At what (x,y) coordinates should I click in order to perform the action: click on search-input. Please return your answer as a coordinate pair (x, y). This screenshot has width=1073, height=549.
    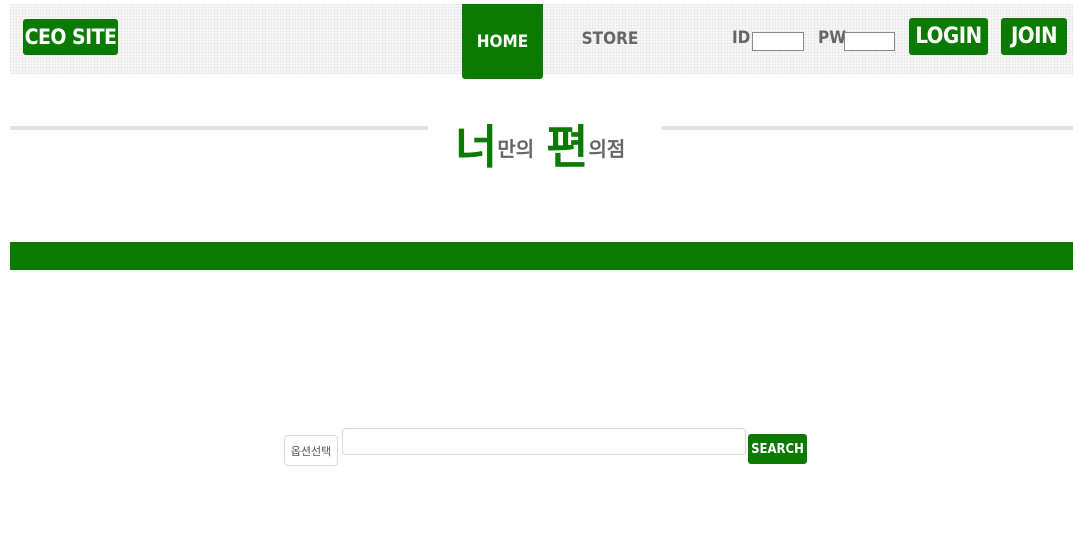
    Looking at the image, I should click on (544, 441).